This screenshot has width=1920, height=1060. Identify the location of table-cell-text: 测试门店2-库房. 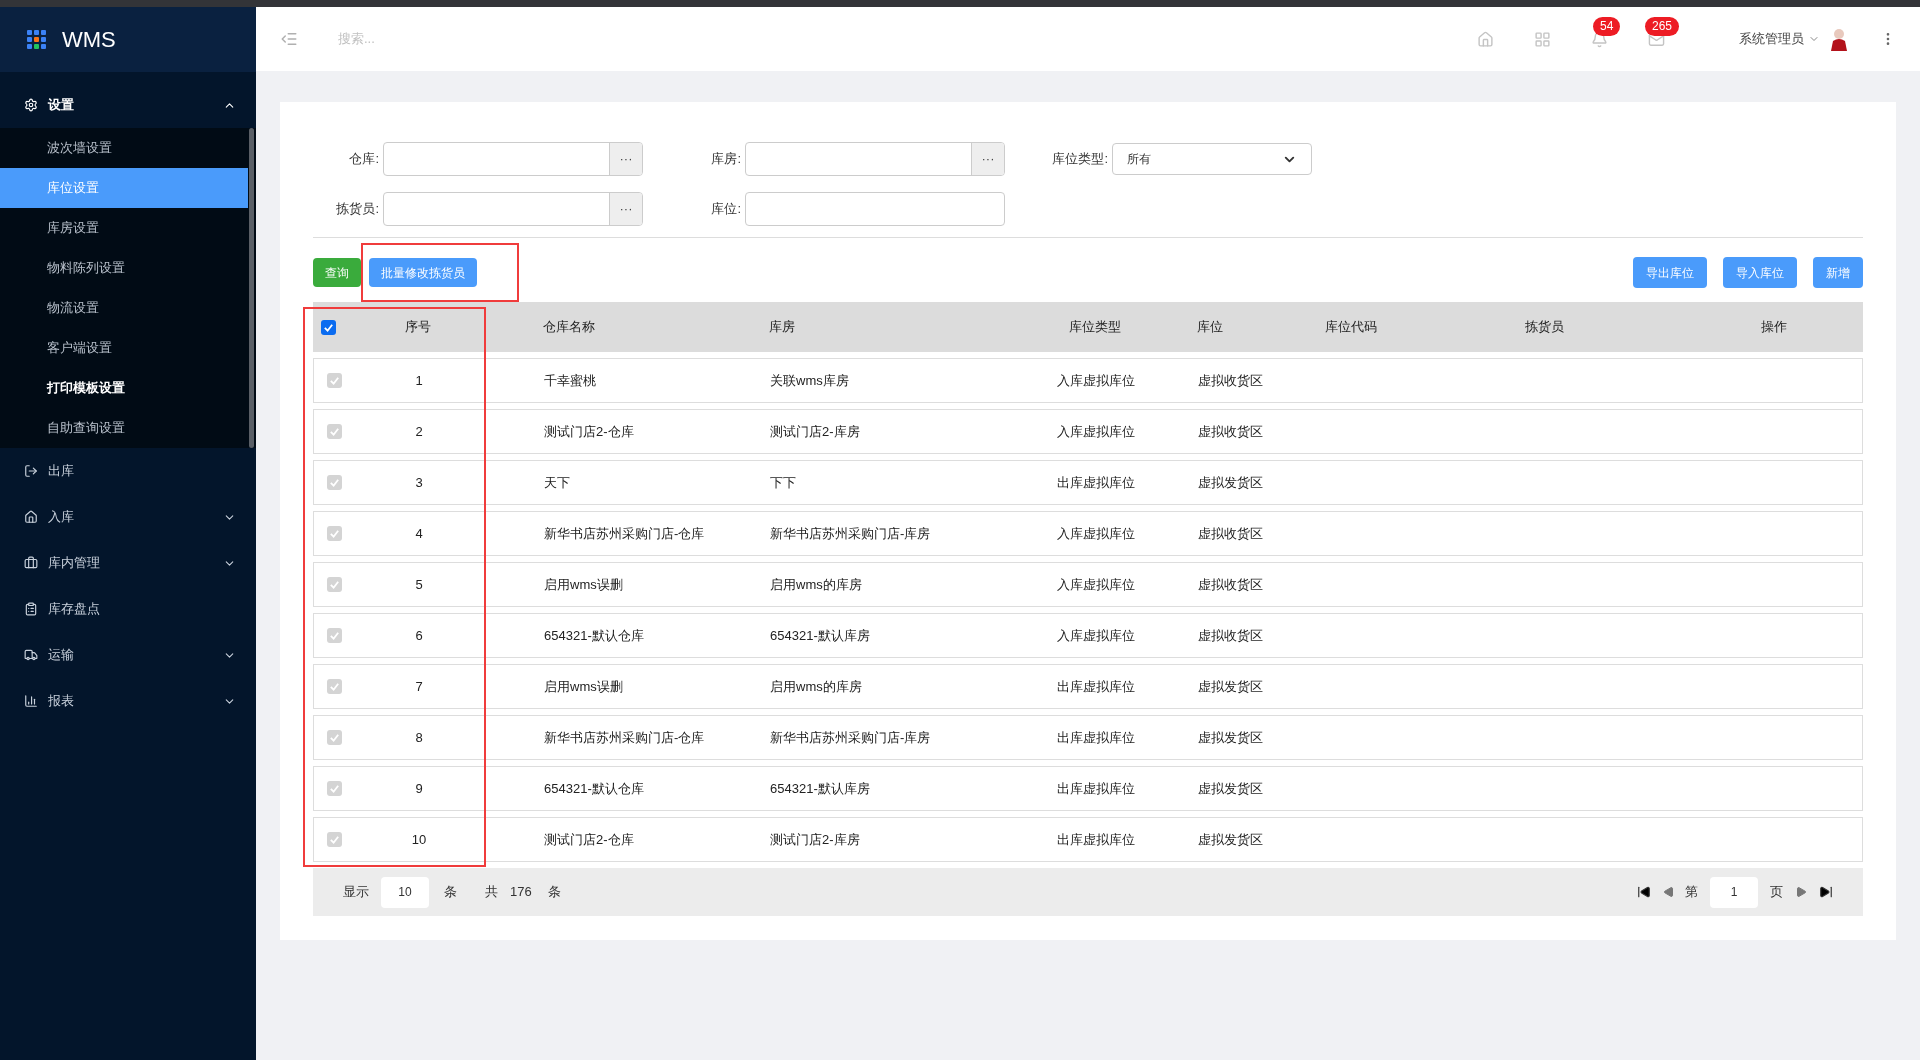
(815, 839).